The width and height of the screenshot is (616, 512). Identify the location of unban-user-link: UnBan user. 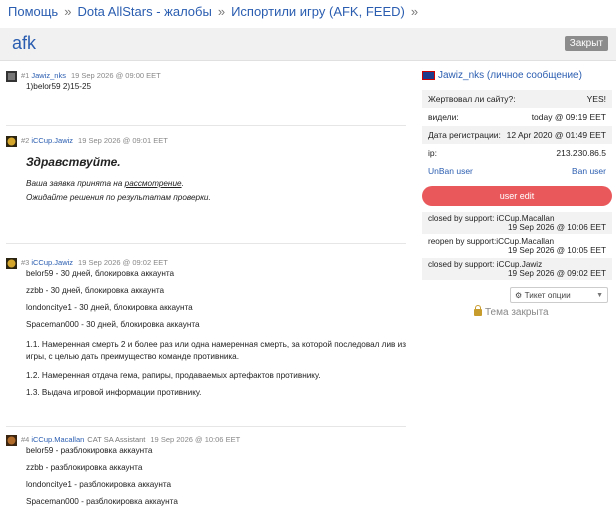
(450, 171).